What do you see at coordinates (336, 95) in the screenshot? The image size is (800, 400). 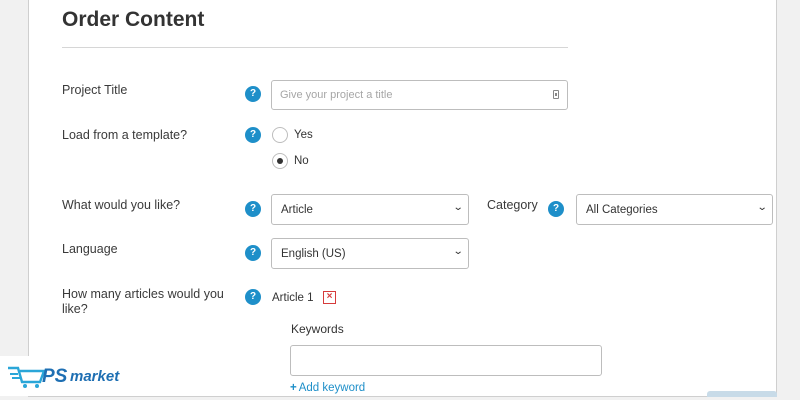 I see `project-title-placeholder: Give your project a title` at bounding box center [336, 95].